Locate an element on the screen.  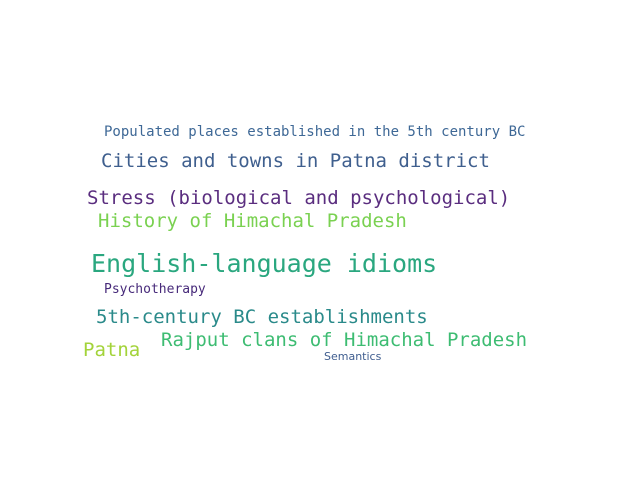
word-rajput-clans: Rajput clans of Himachal Pradesh is located at coordinates (344, 340).